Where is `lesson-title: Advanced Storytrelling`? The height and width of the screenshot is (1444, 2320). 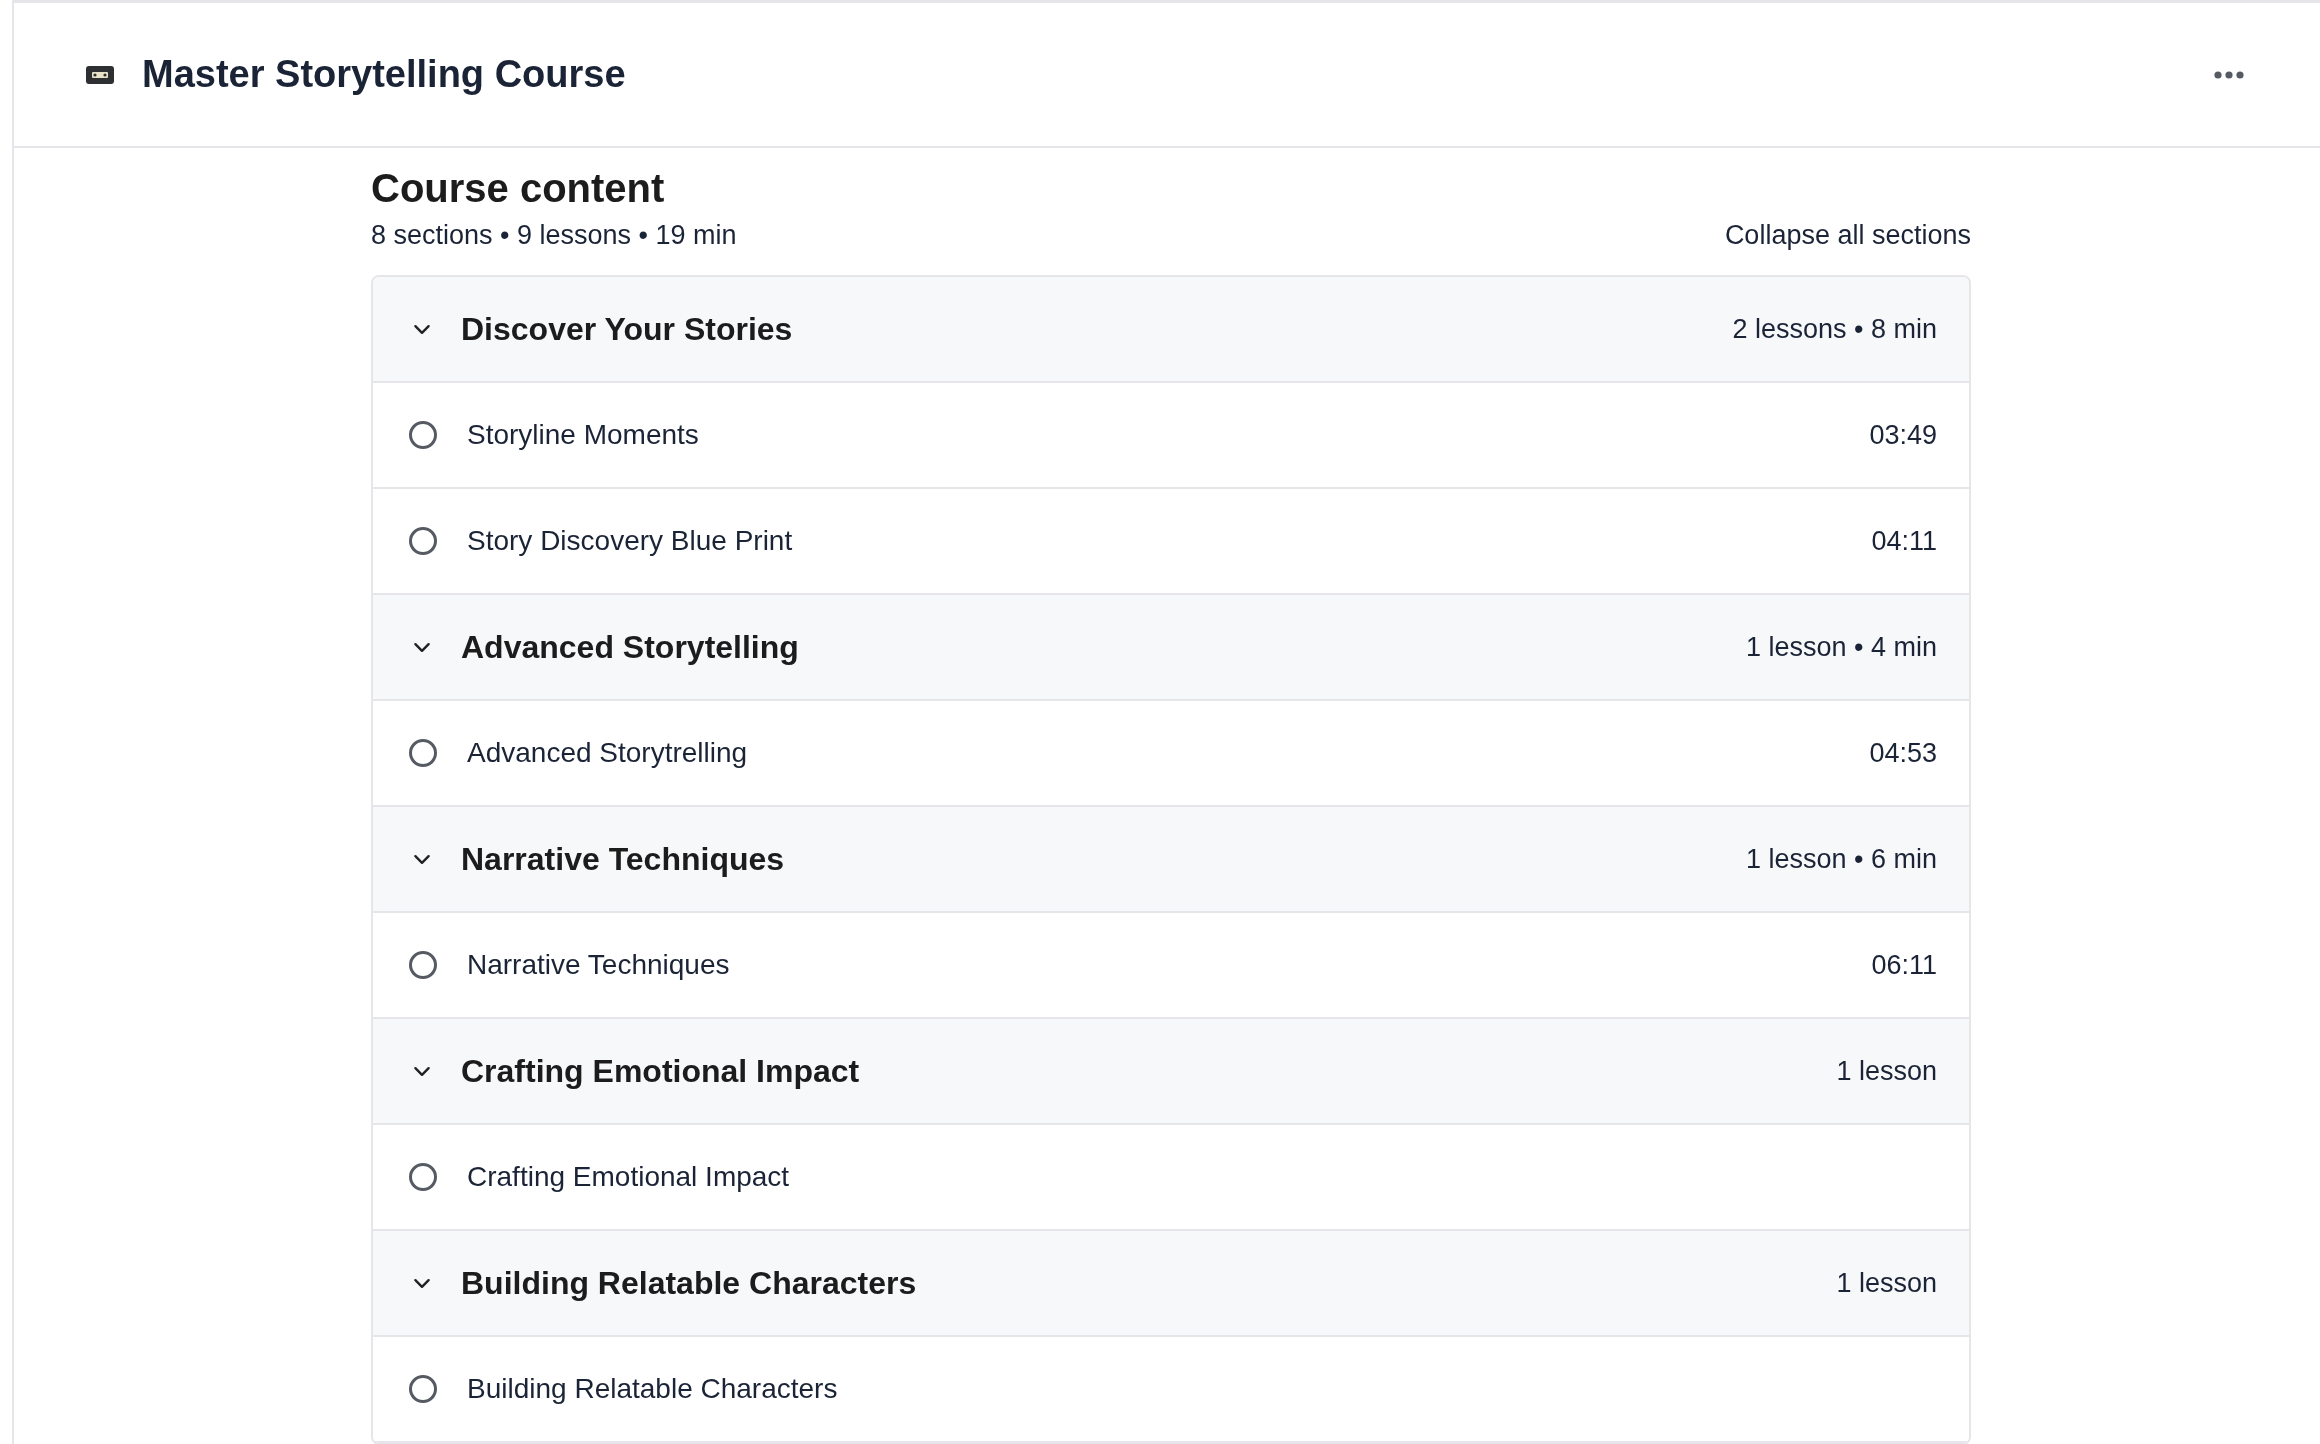 lesson-title: Advanced Storytrelling is located at coordinates (608, 753).